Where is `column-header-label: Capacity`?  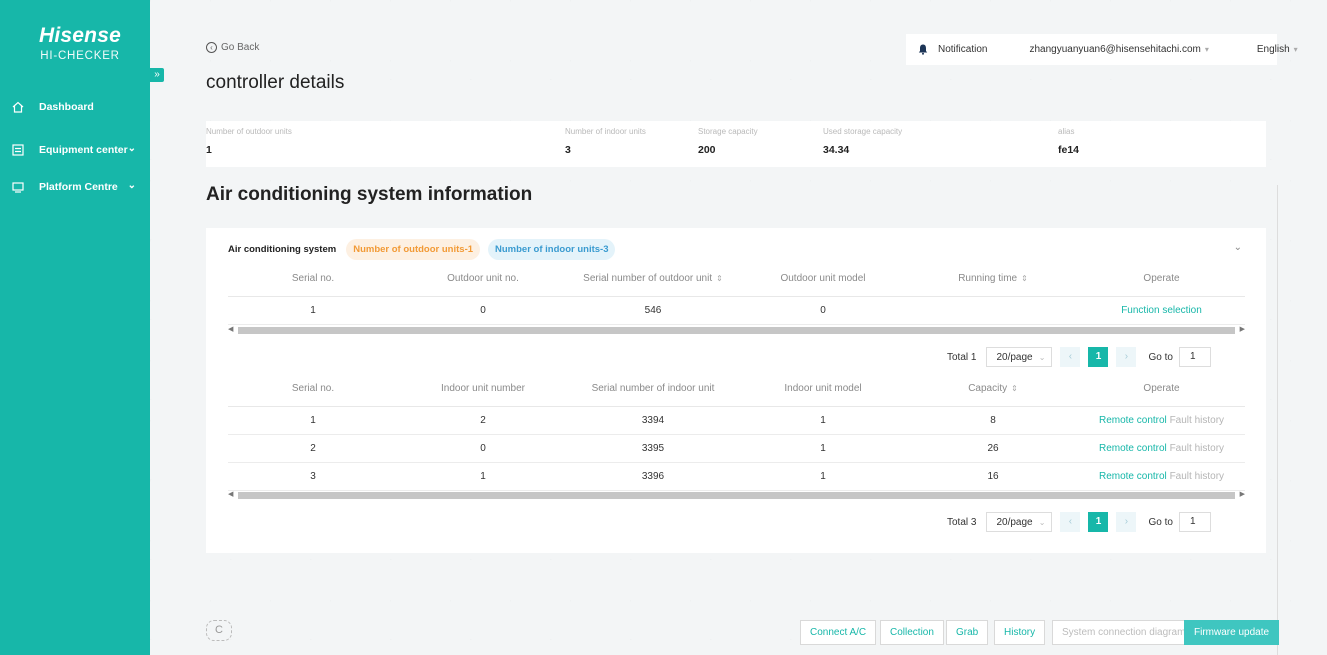 column-header-label: Capacity is located at coordinates (988, 388).